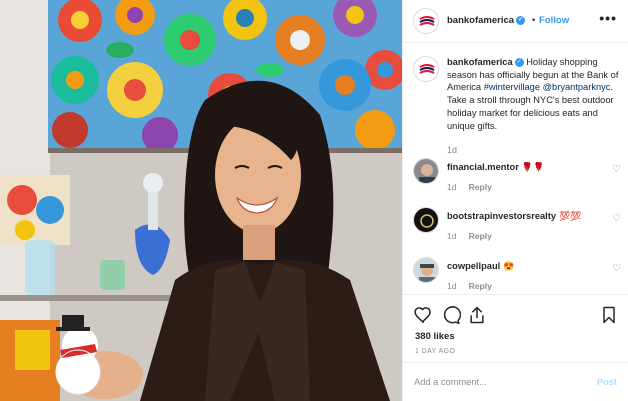 Image resolution: width=628 pixels, height=401 pixels. Describe the element at coordinates (607, 382) in the screenshot. I see `post-comment-button: Post` at that location.